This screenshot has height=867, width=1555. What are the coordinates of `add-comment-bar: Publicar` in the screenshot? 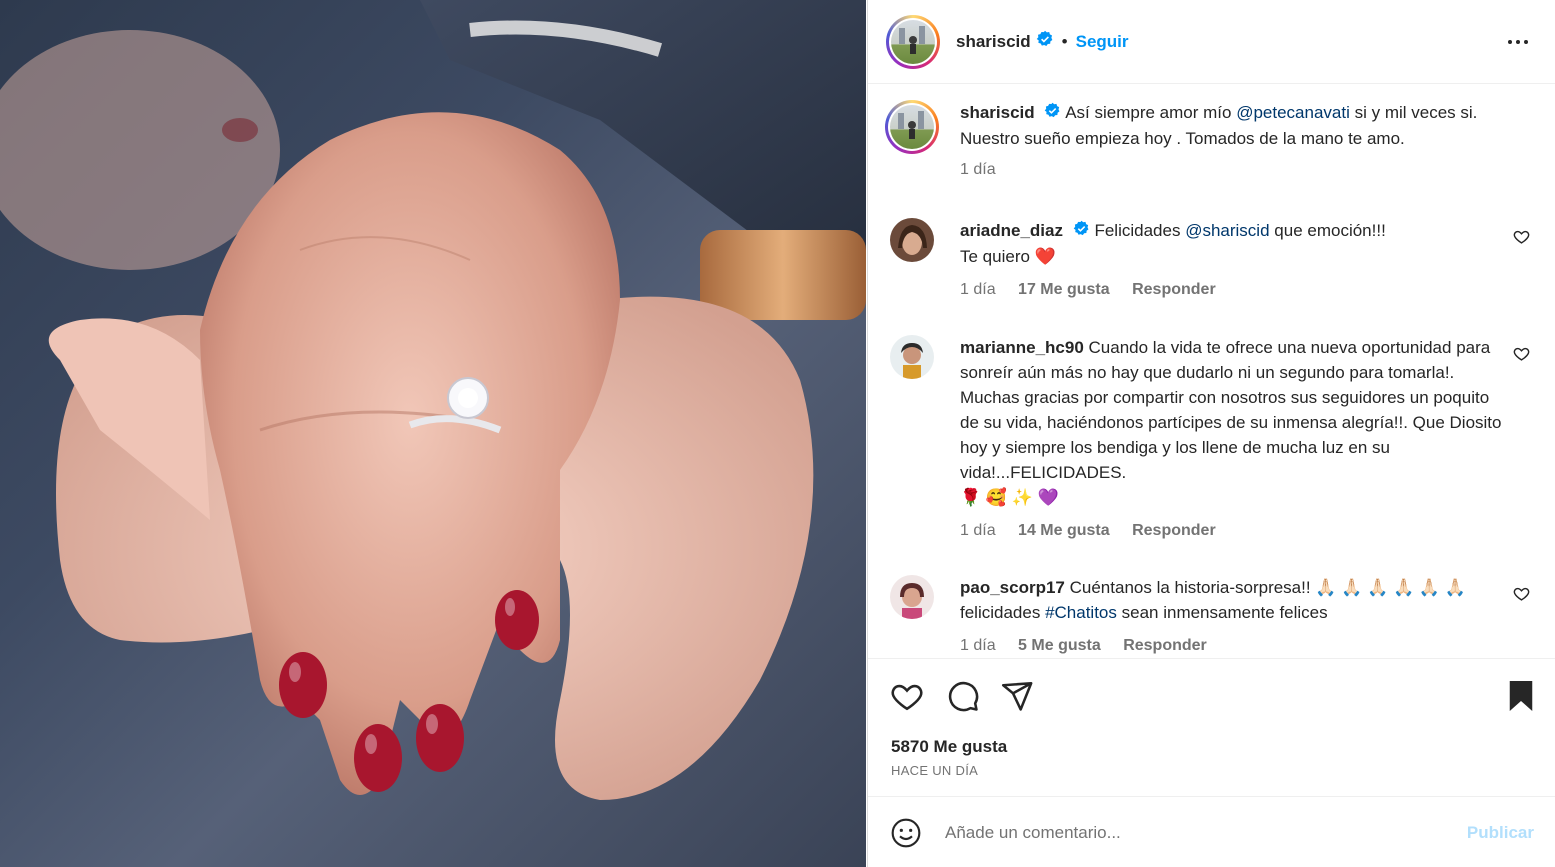 It's located at (1211, 831).